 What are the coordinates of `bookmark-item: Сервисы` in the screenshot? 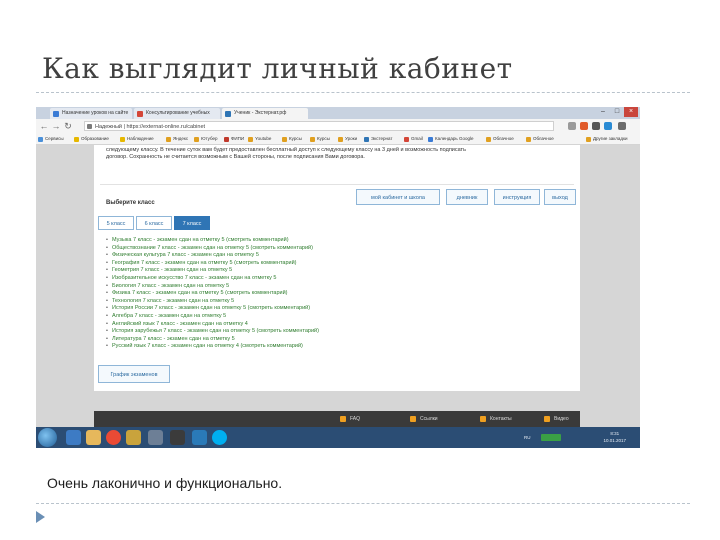 It's located at (51, 139).